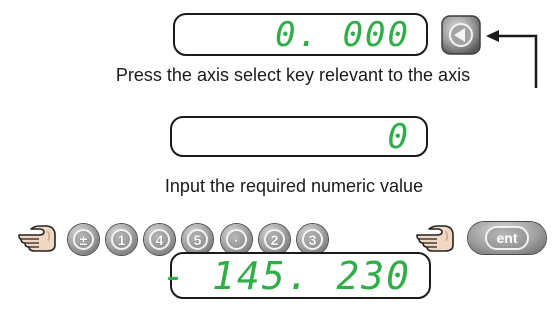  I want to click on key-label: ent, so click(507, 238).